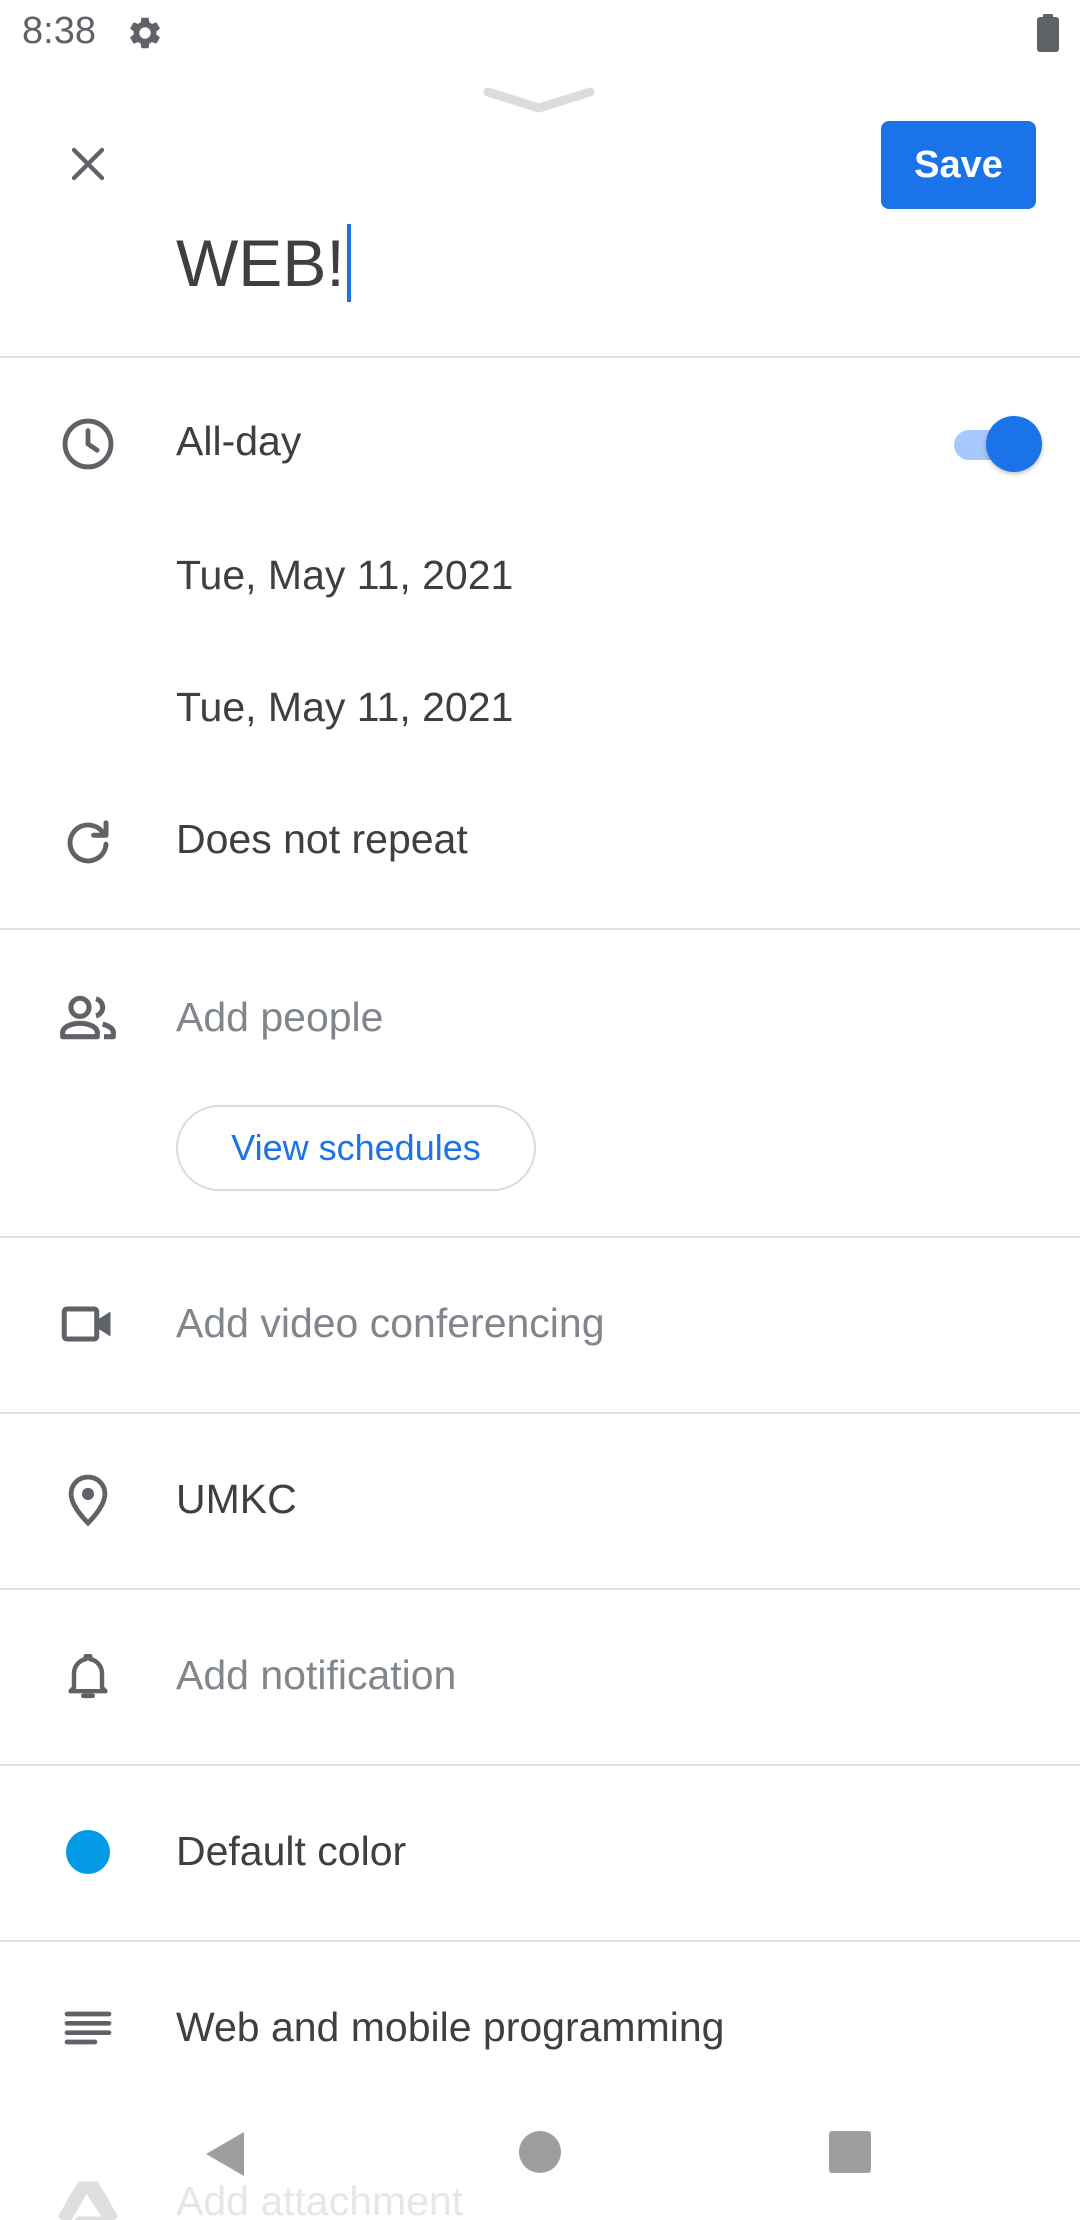 The image size is (1080, 2220). What do you see at coordinates (540, 1020) in the screenshot?
I see `add-people-row` at bounding box center [540, 1020].